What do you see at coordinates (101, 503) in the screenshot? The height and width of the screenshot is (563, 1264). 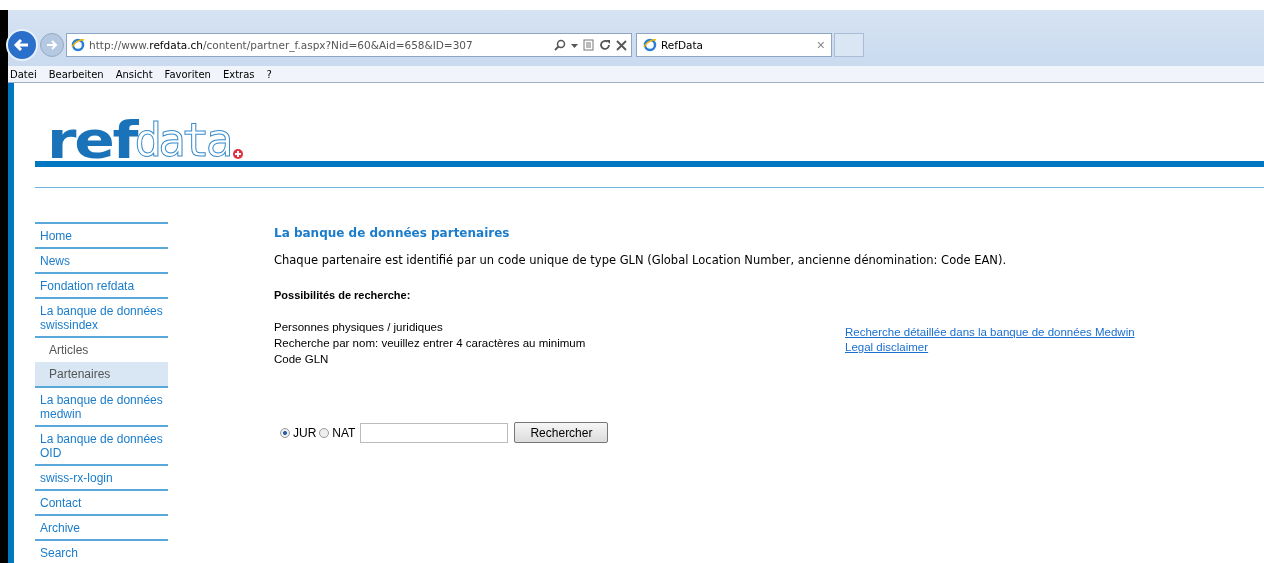 I see `sidebar-item: Contact` at bounding box center [101, 503].